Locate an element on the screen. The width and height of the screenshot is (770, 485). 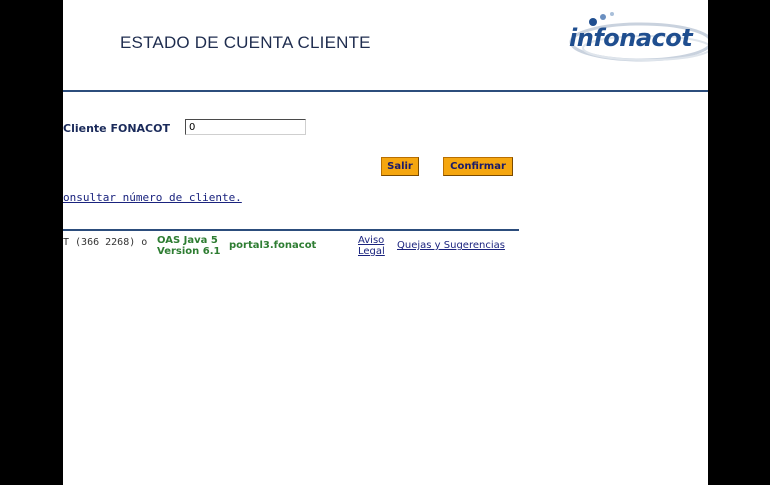
client-number-input is located at coordinates (245, 127).